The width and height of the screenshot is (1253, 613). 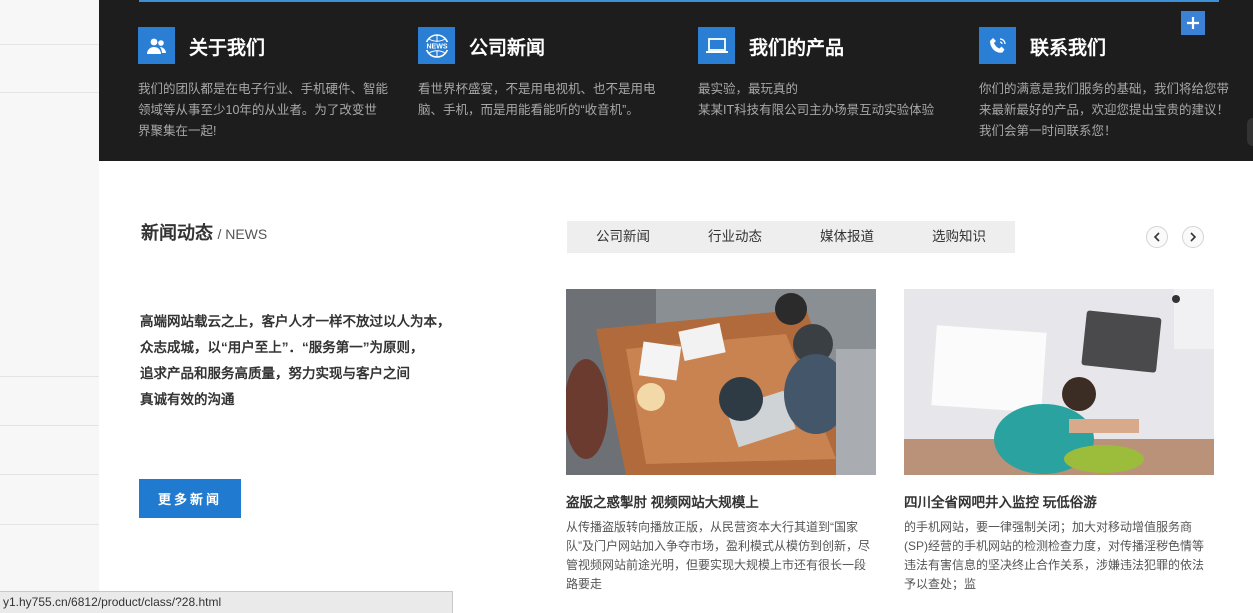 I want to click on news-globe-icon: NEWS, so click(x=436, y=45).